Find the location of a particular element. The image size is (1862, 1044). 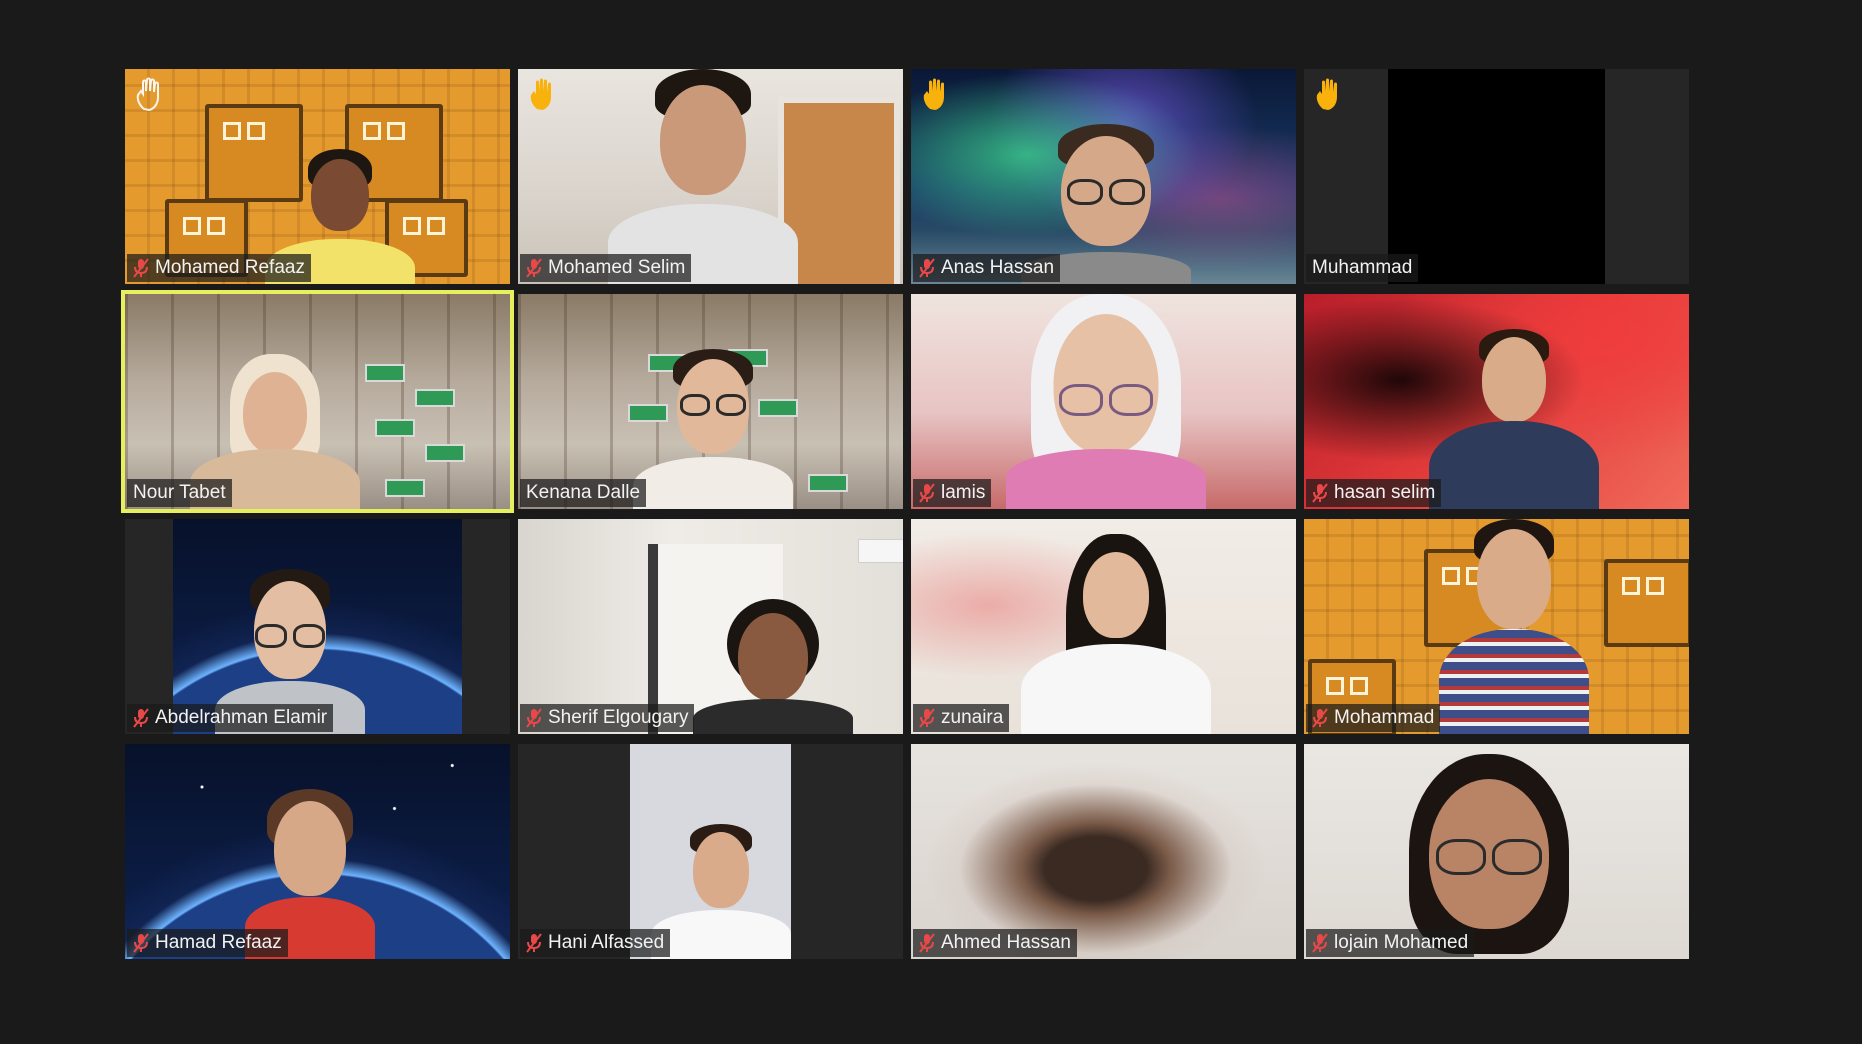

participant-name-label: Mohamed Selim is located at coordinates (606, 268).